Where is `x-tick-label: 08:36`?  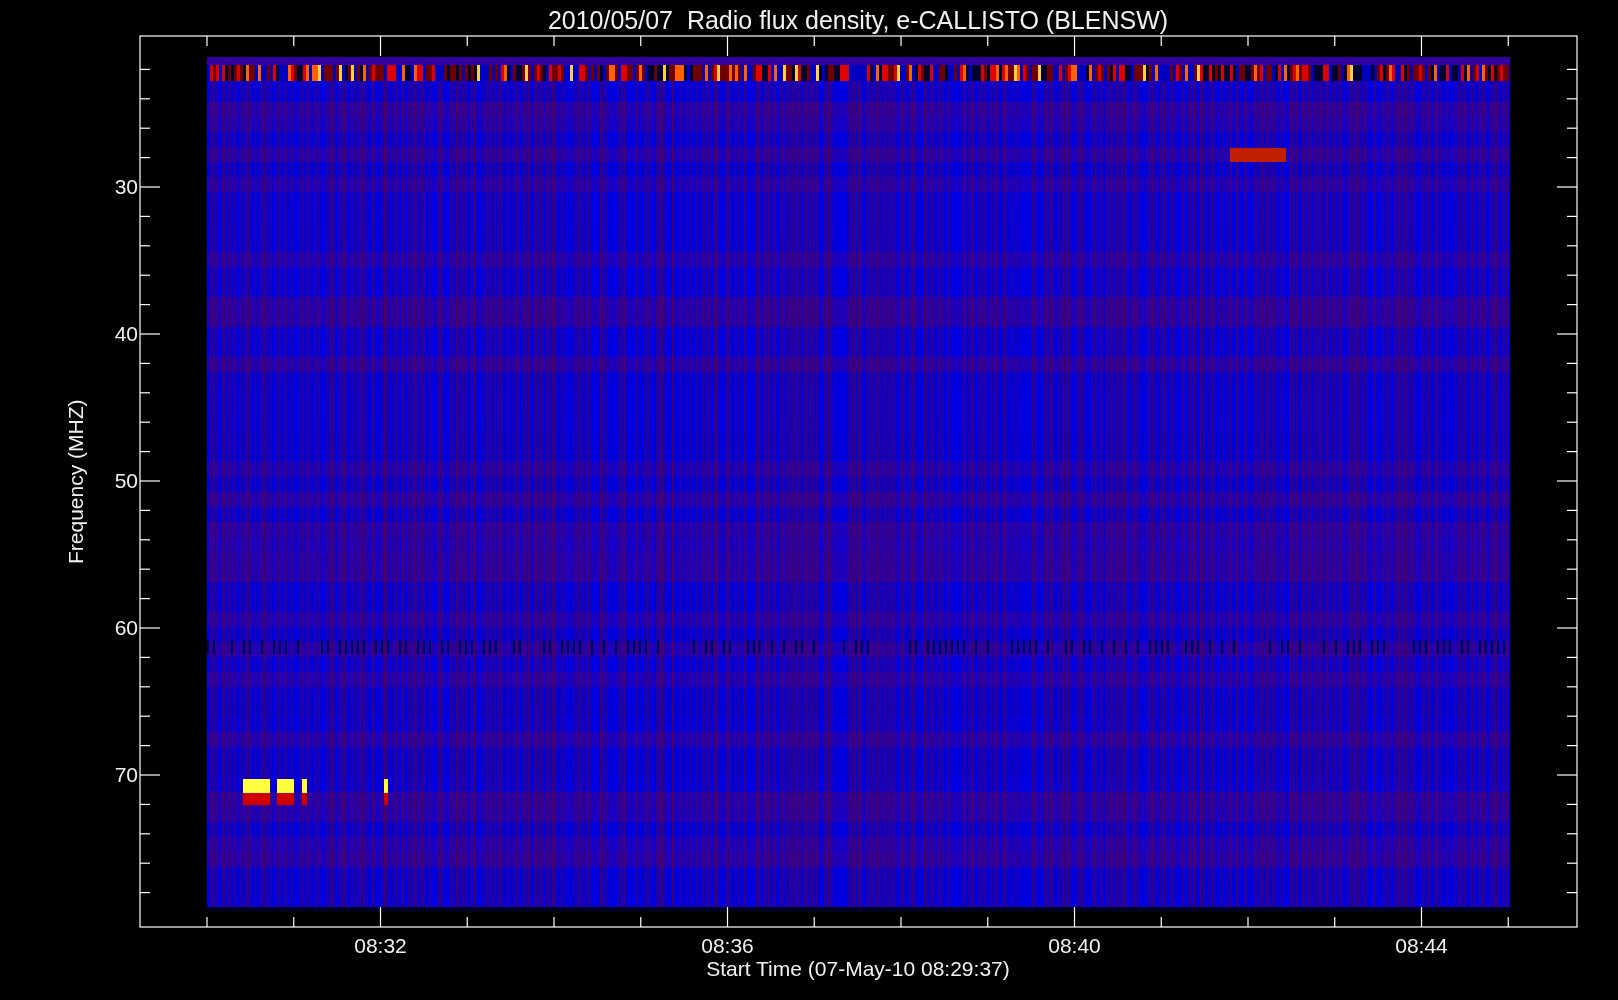 x-tick-label: 08:36 is located at coordinates (727, 946).